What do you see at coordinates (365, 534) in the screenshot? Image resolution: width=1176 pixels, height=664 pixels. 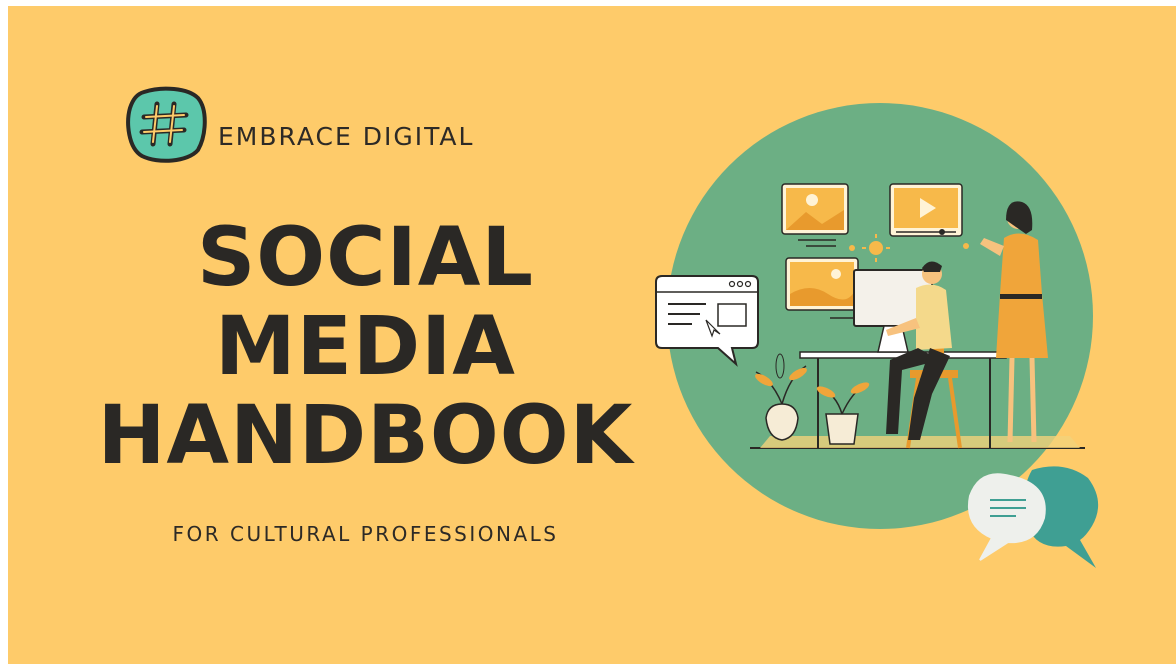 I see `subtitle: FOR CULTURAL PROFESSIONALS` at bounding box center [365, 534].